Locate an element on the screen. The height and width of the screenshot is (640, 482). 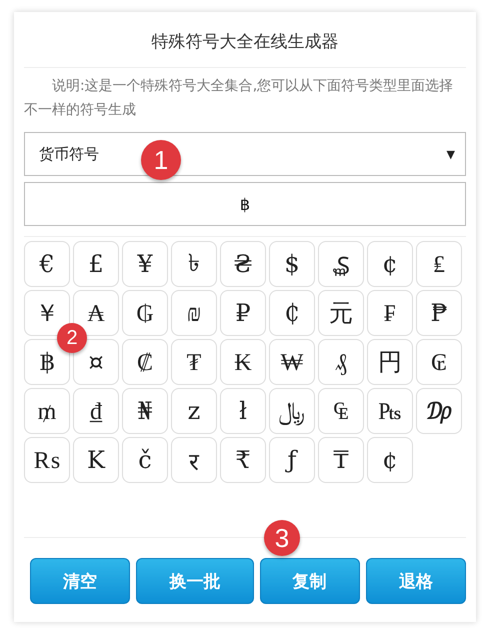
symbol-key: ₣ is located at coordinates (390, 313).